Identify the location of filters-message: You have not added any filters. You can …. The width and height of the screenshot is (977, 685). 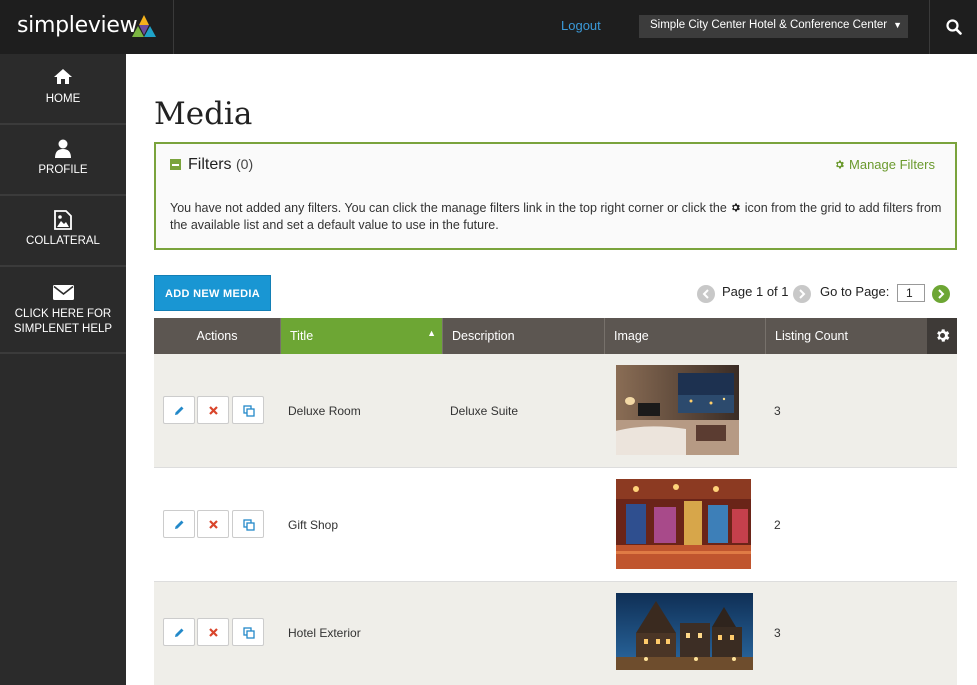
(560, 217).